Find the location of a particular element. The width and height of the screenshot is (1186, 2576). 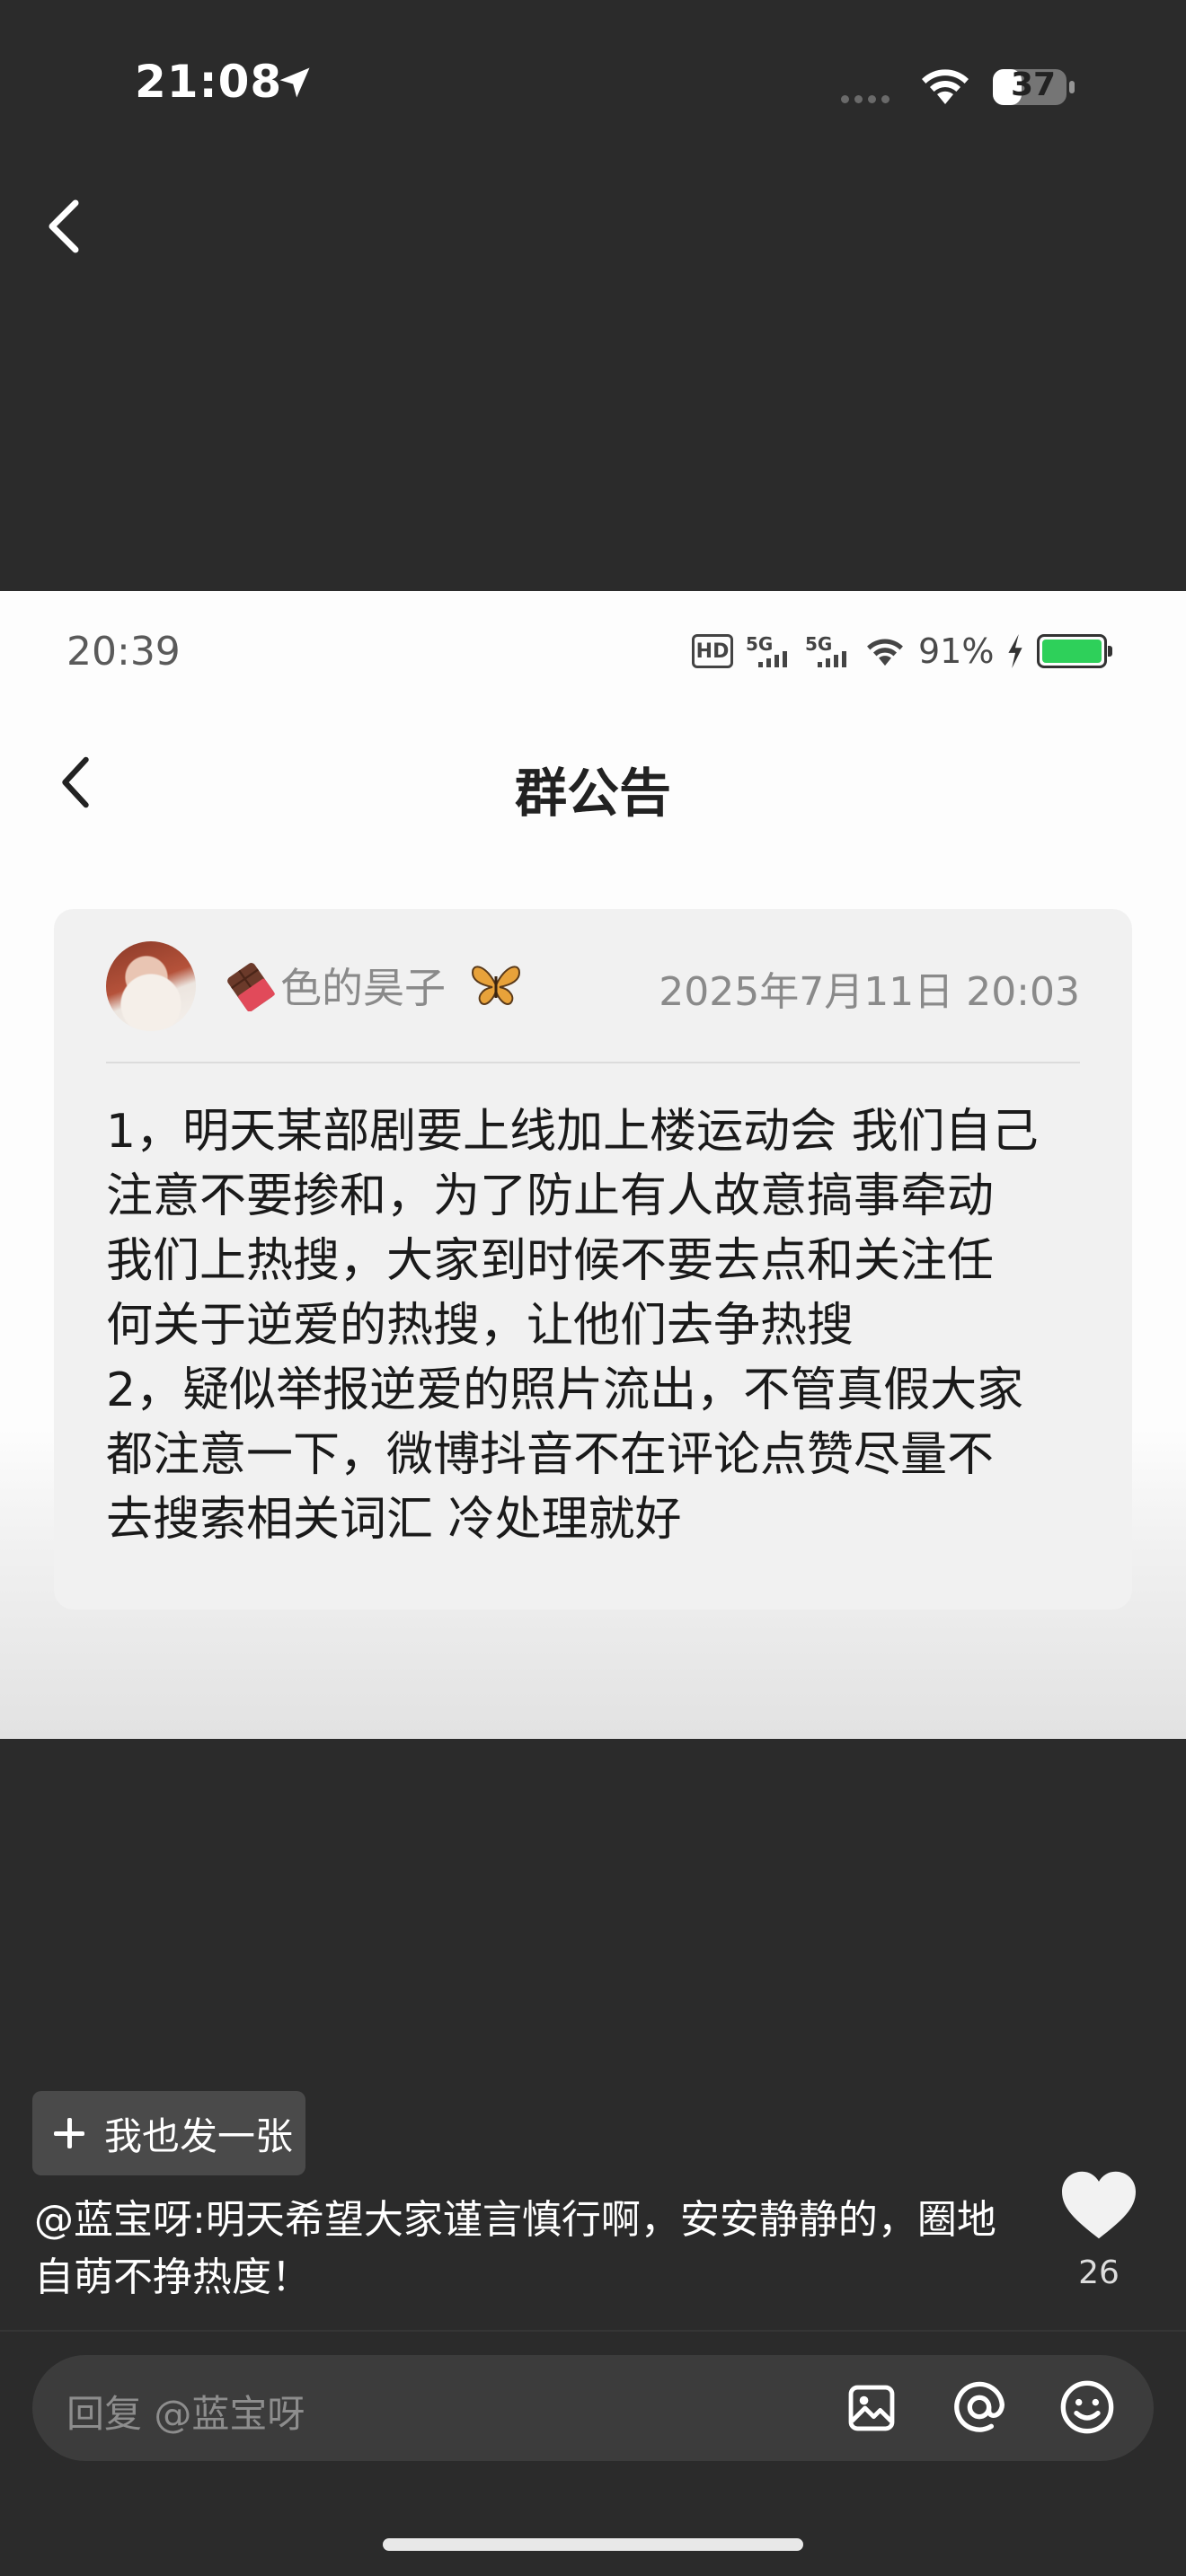

comment-line: @蓝宝呀:明天希望大家谨言慎行啊，安安静静的，圈地 is located at coordinates (515, 2220).